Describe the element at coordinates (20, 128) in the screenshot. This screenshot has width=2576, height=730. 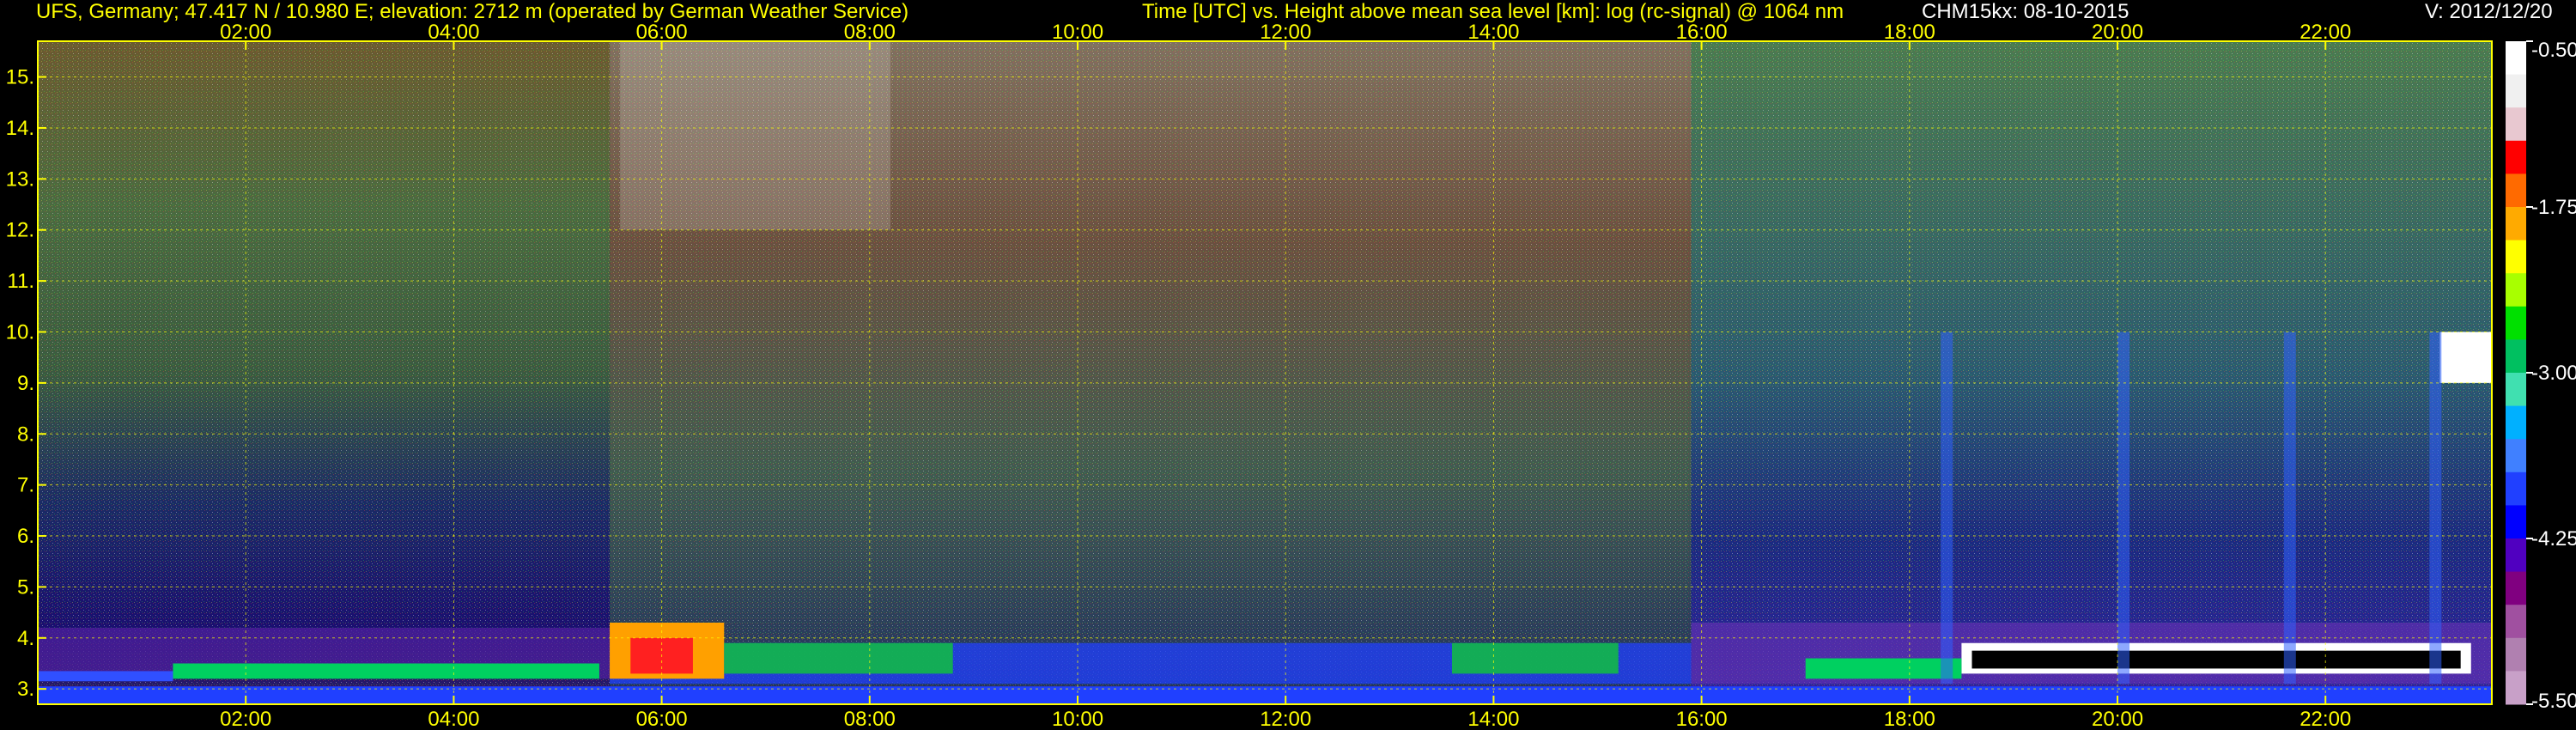
I see `y-tick-label: 14.` at that location.